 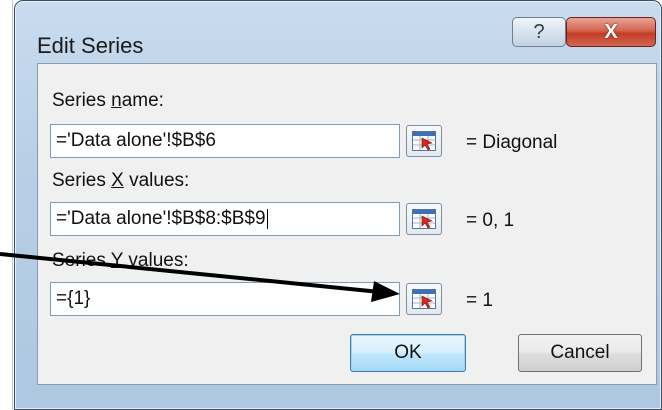 What do you see at coordinates (267, 218) in the screenshot?
I see `text-cursor` at bounding box center [267, 218].